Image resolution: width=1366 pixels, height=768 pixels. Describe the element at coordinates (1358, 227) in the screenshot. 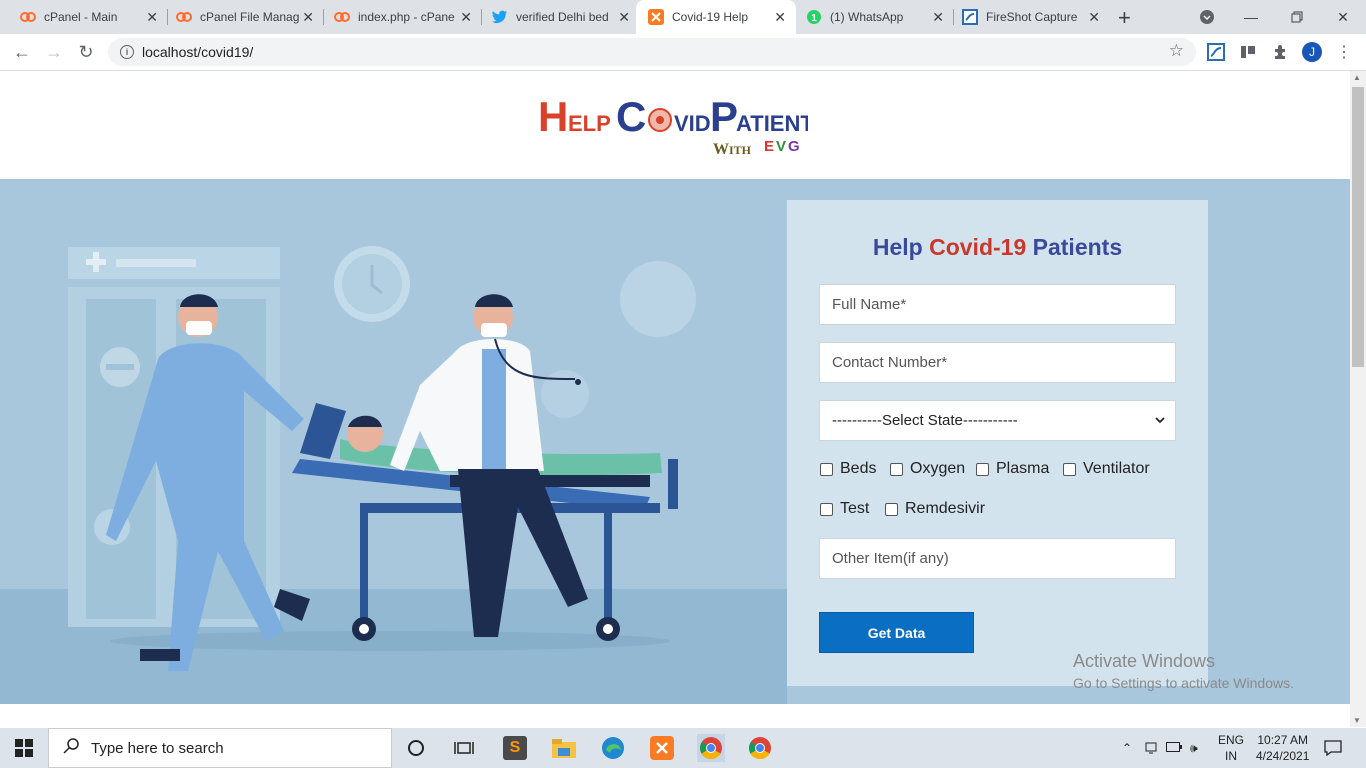

I see `scrollbar-thumb` at that location.